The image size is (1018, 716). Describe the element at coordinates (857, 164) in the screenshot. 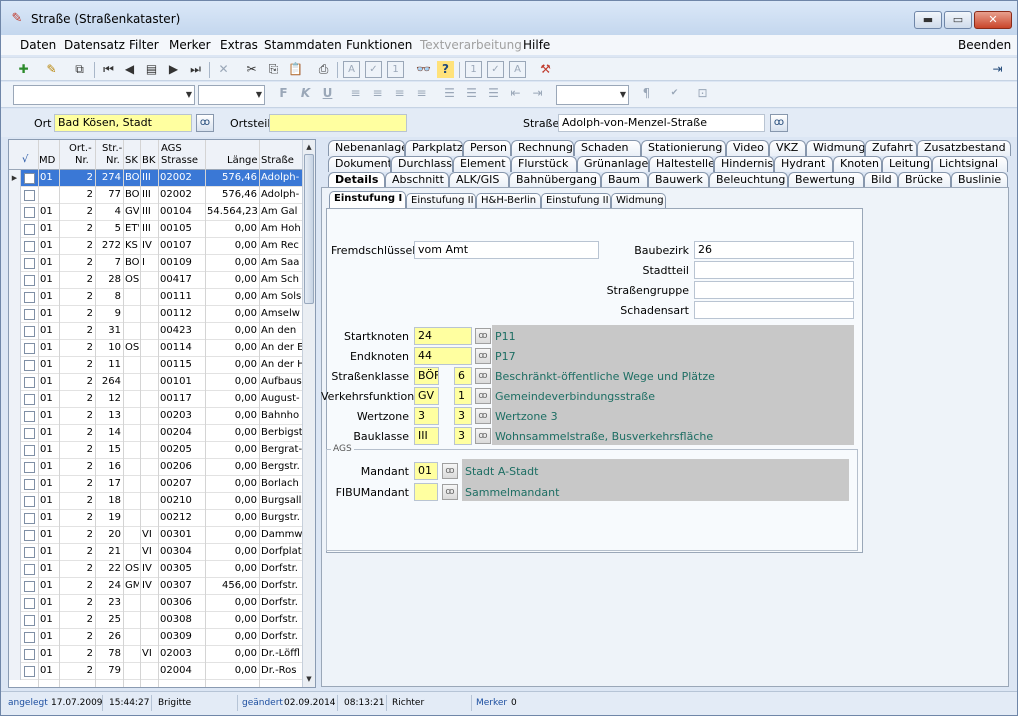

I see `tab-row2-8: Knoten` at that location.